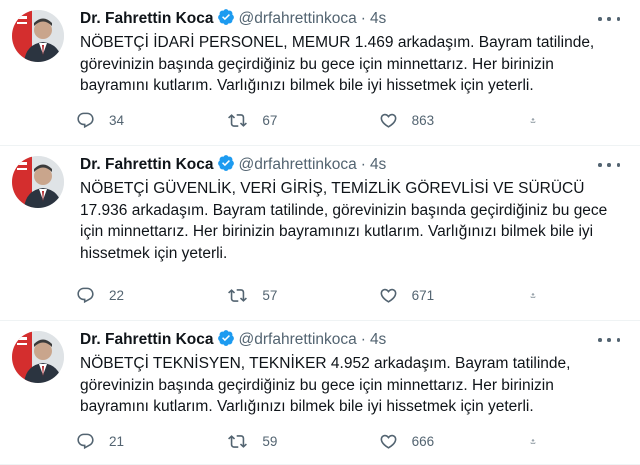 Image resolution: width=640 pixels, height=465 pixels. I want to click on tweet-actions: 21 59 666, so click(313, 441).